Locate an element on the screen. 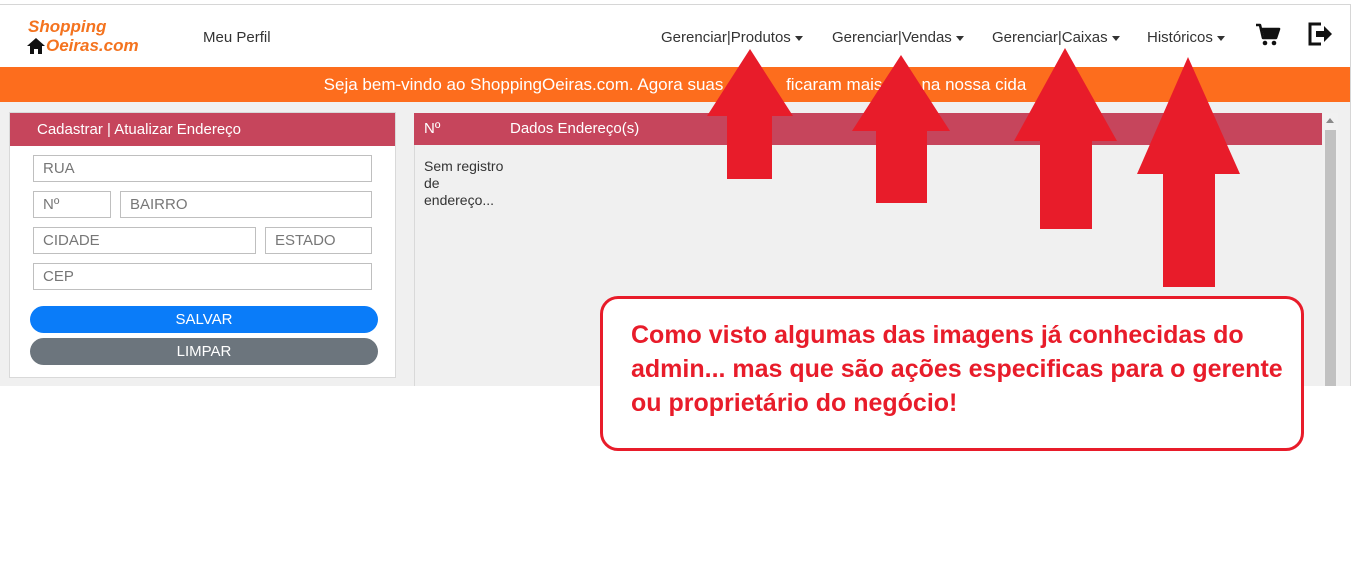 The image size is (1358, 566). address-form-title: Cadastrar | Atualizar Endereço is located at coordinates (202, 129).